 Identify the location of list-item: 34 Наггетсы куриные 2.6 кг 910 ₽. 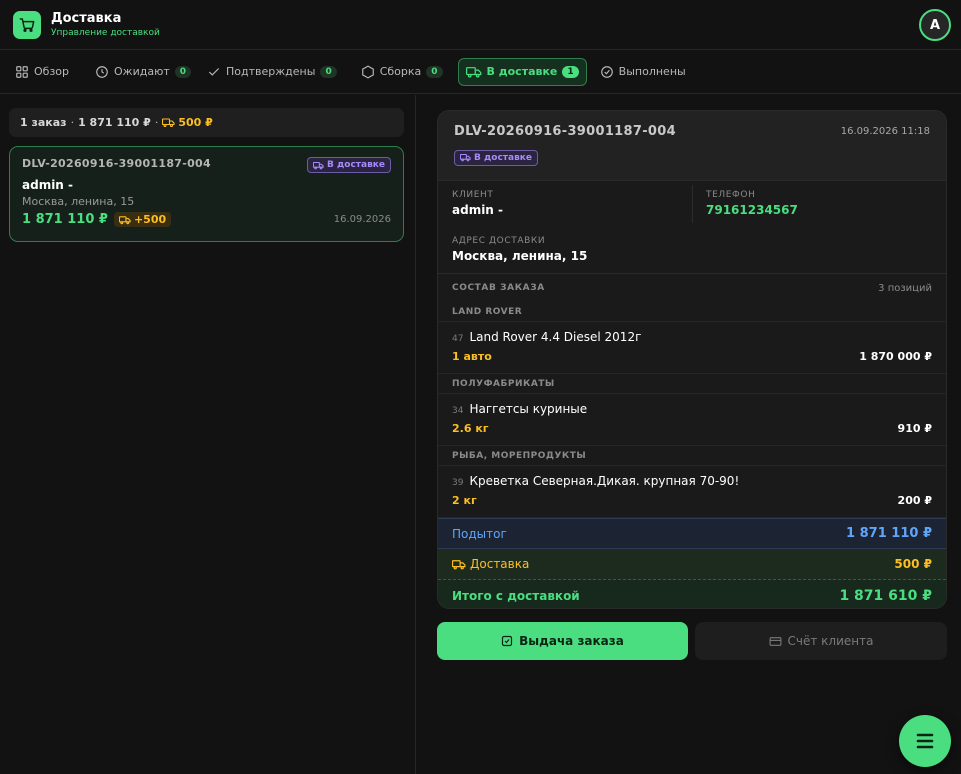
(692, 420).